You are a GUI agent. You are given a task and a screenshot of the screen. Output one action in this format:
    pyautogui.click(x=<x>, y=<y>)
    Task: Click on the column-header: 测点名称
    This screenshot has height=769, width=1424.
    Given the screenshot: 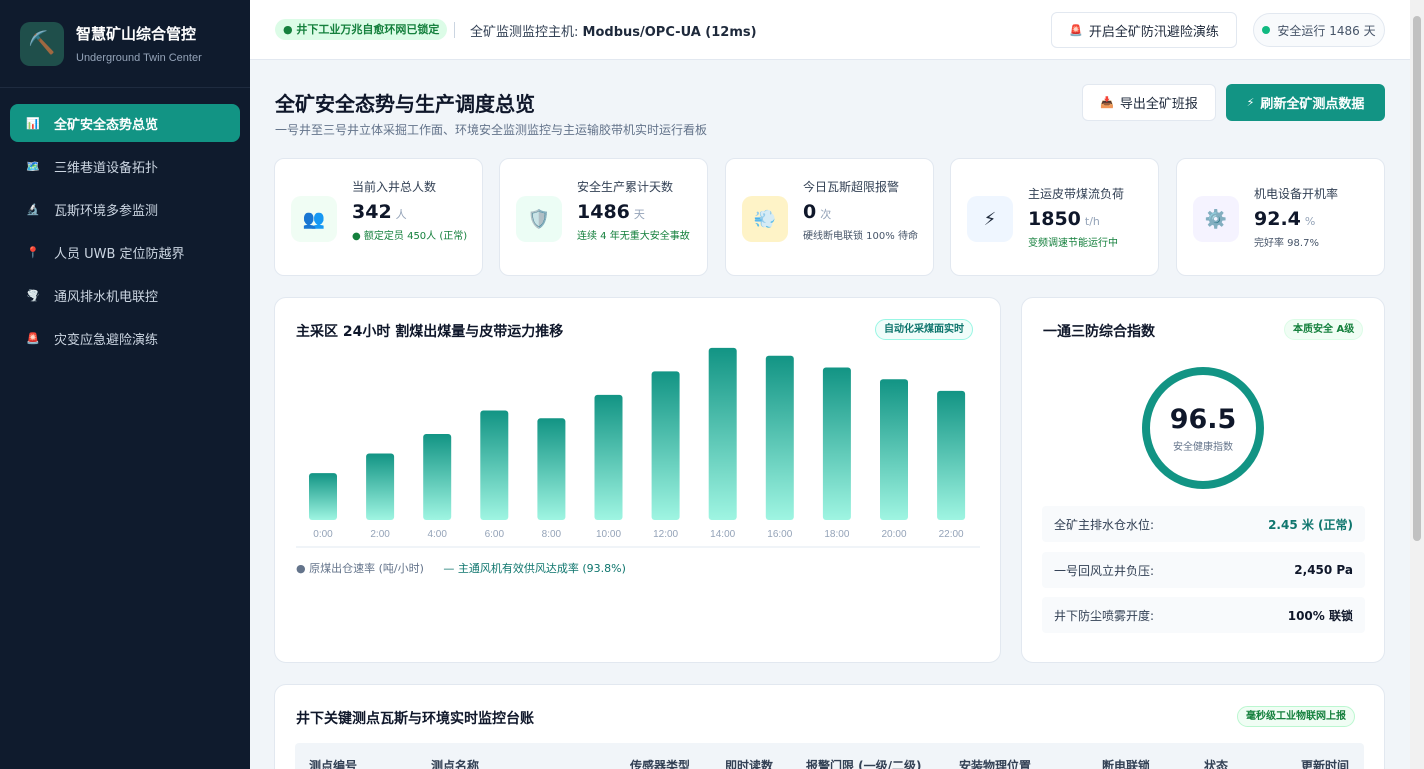 What is the action you would take?
    pyautogui.click(x=455, y=763)
    